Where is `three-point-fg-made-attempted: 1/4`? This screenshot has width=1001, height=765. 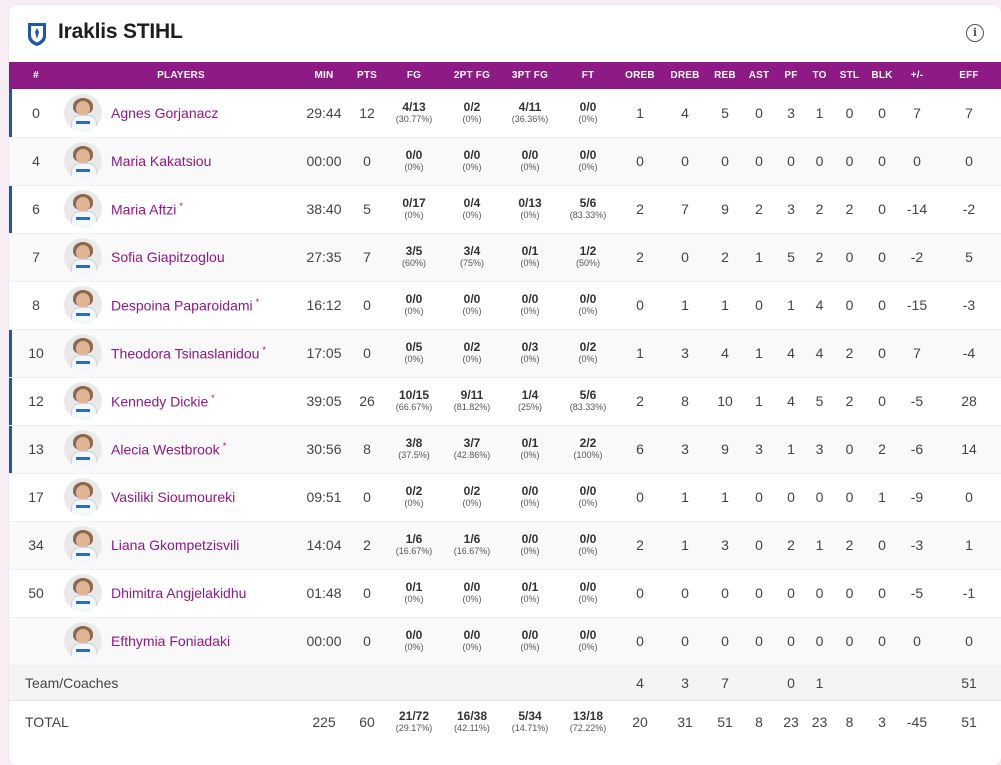
three-point-fg-made-attempted: 1/4 is located at coordinates (530, 395).